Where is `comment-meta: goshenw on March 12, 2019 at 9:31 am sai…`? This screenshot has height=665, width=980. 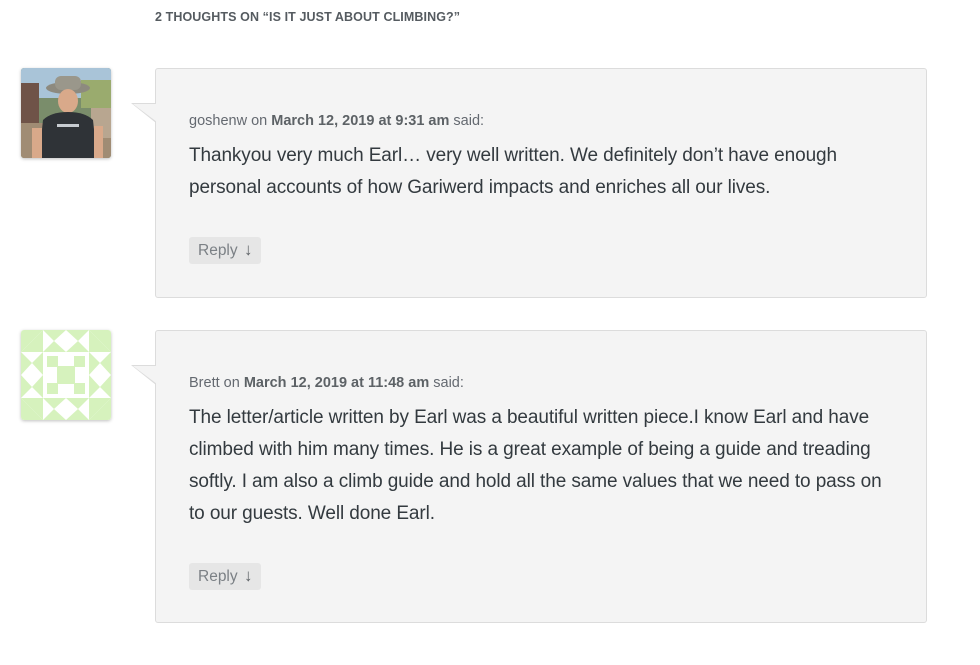
comment-meta: goshenw on March 12, 2019 at 9:31 am sai… is located at coordinates (541, 121).